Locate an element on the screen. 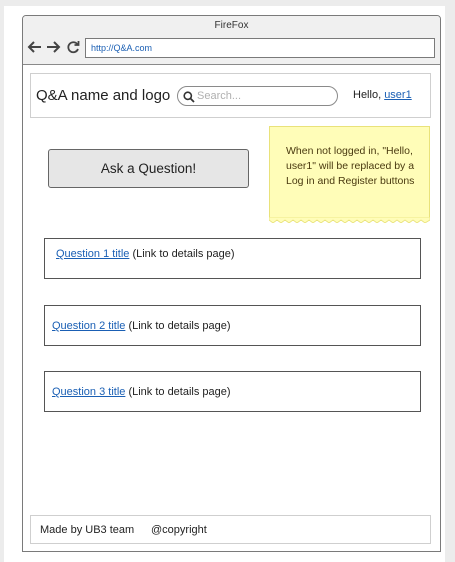 This screenshot has width=455, height=562. user-profile-link: user1 is located at coordinates (398, 95).